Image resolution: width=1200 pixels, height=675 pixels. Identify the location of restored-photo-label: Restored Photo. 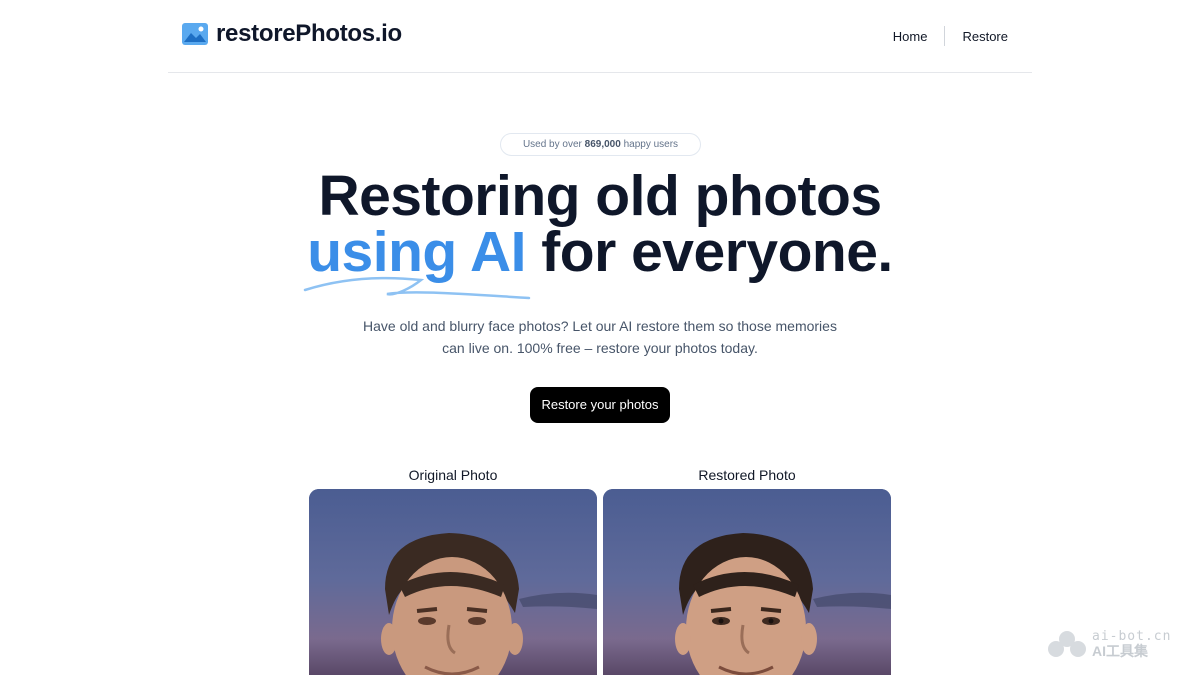
(747, 475).